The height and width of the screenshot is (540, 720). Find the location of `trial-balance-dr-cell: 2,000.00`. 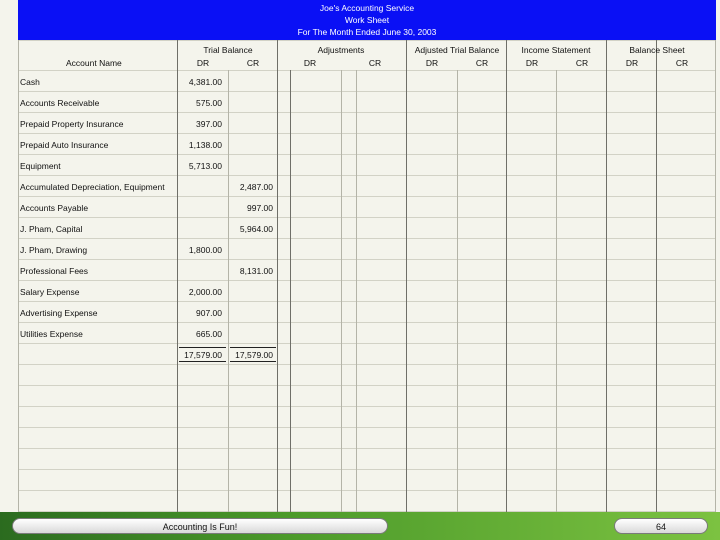

trial-balance-dr-cell: 2,000.00 is located at coordinates (205, 292).